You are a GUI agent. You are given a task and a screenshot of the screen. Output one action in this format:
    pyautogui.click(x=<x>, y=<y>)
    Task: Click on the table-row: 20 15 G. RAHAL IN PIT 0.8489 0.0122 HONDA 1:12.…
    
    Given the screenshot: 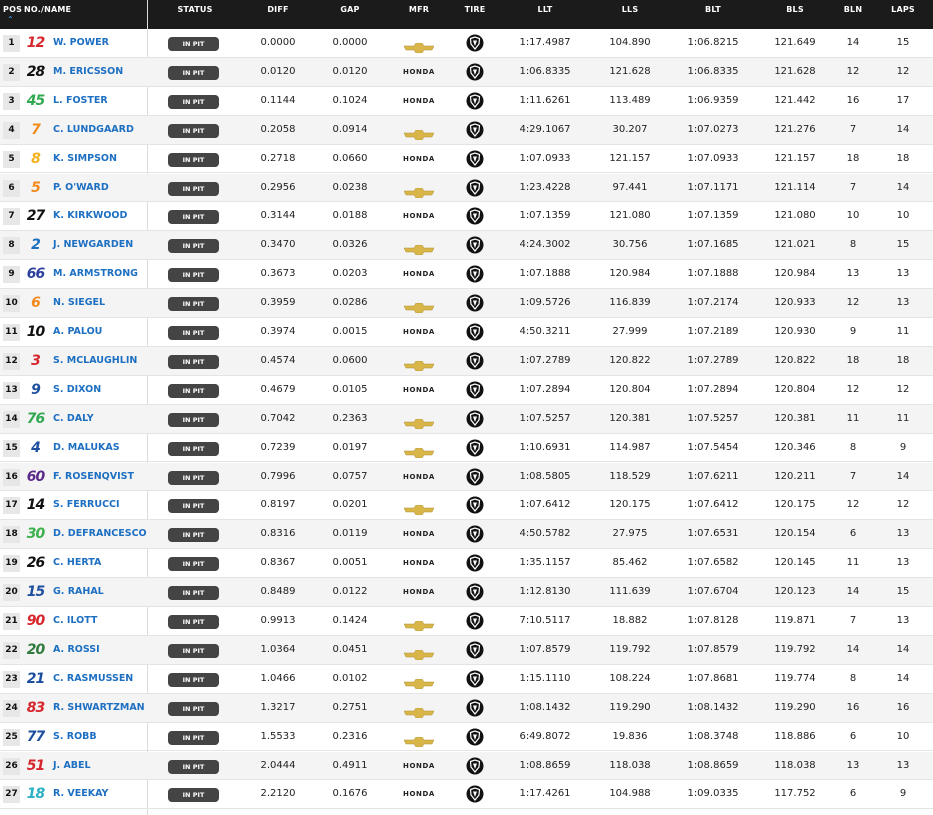 What is the action you would take?
    pyautogui.click(x=466, y=592)
    